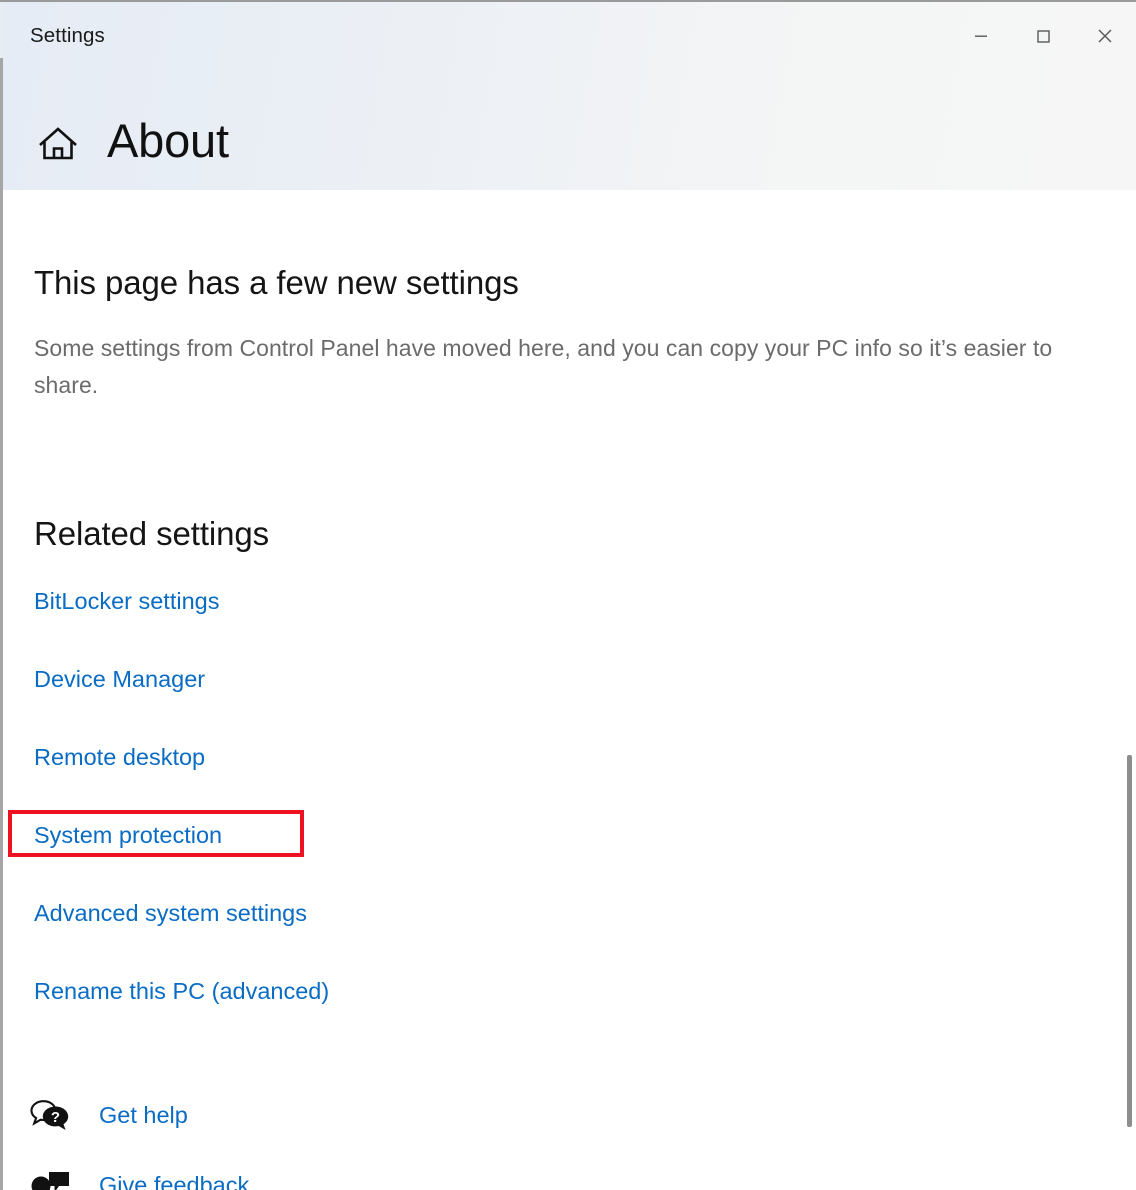 The image size is (1136, 1190). Describe the element at coordinates (119, 679) in the screenshot. I see `related-link-device-manager: Device Manager` at that location.